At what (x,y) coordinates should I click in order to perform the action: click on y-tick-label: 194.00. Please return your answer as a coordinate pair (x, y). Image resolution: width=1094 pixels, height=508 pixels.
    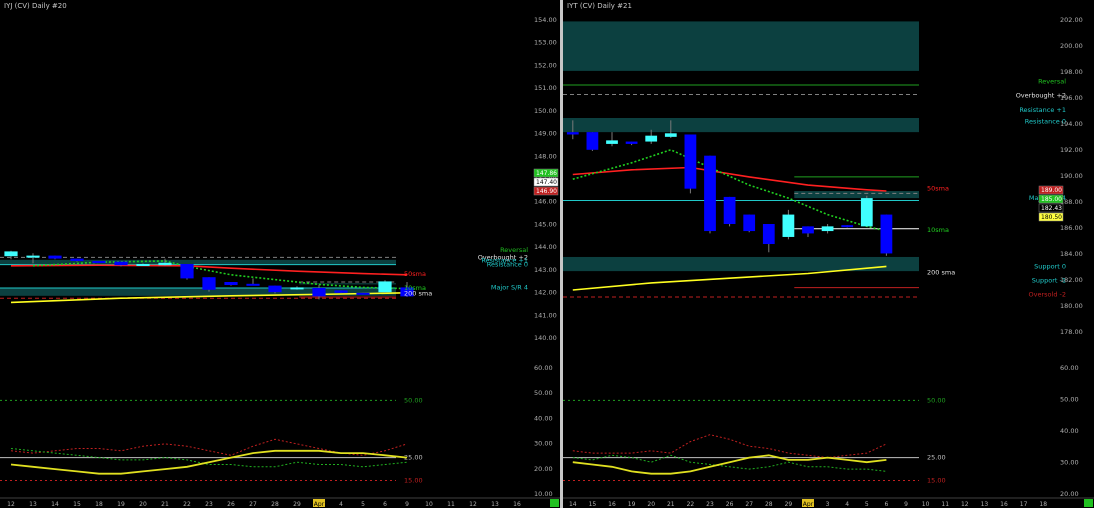
    Looking at the image, I should click on (1071, 124).